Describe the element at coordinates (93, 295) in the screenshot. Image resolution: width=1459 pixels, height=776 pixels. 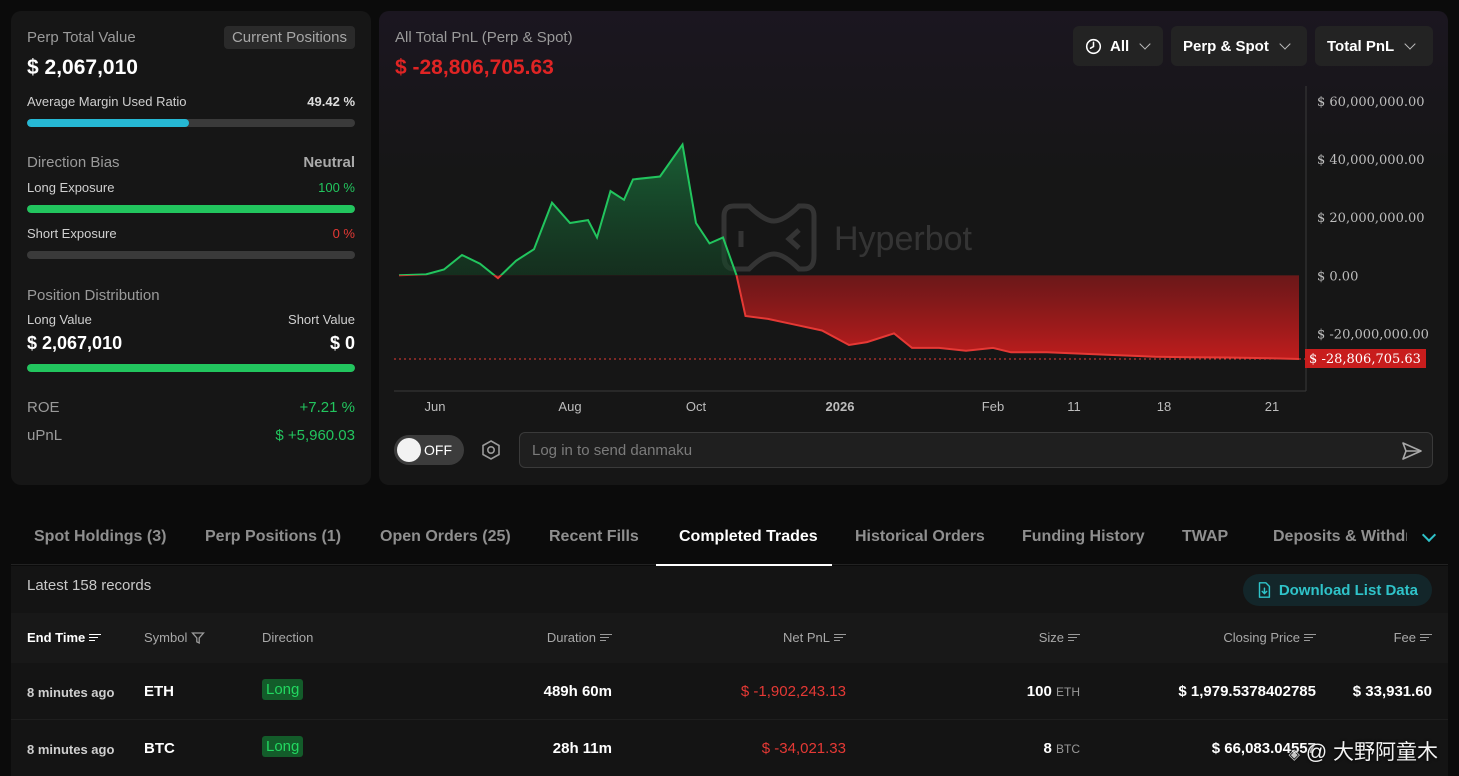
I see `position-distribution-label: Position Distribution` at that location.